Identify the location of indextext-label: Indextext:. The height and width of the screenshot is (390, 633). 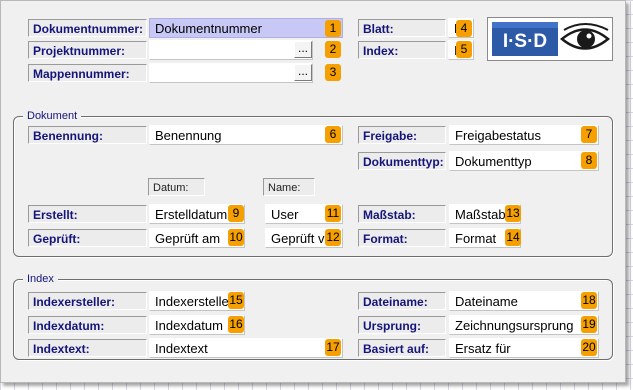
(87, 348).